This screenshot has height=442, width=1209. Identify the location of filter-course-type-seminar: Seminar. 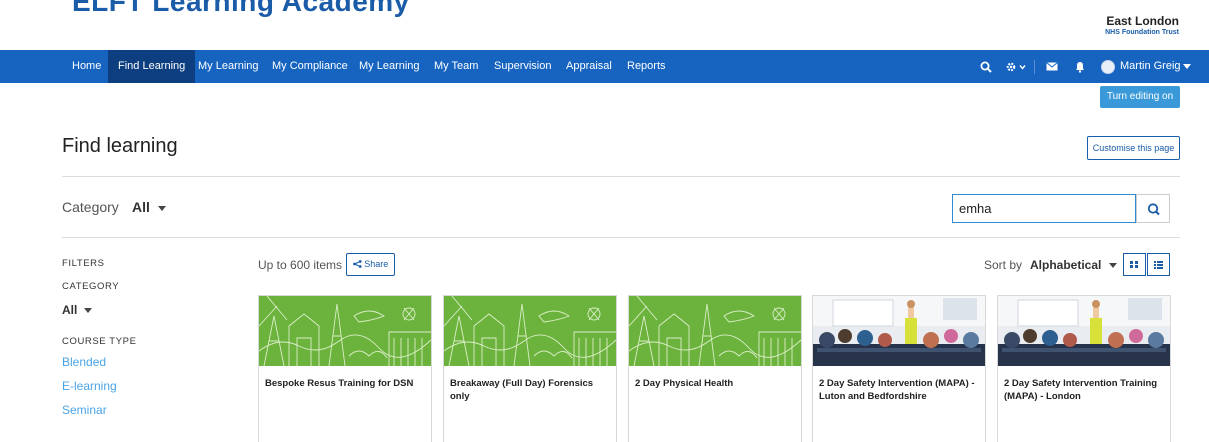
(84, 410).